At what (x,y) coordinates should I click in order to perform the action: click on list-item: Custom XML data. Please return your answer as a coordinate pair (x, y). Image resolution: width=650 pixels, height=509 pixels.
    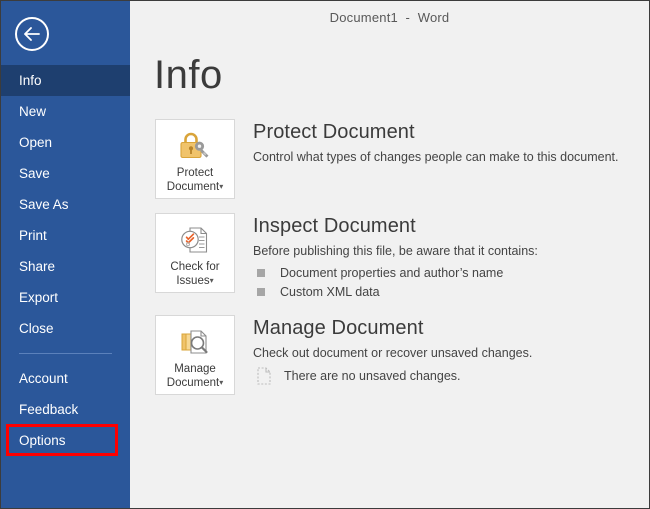
    Looking at the image, I should click on (395, 291).